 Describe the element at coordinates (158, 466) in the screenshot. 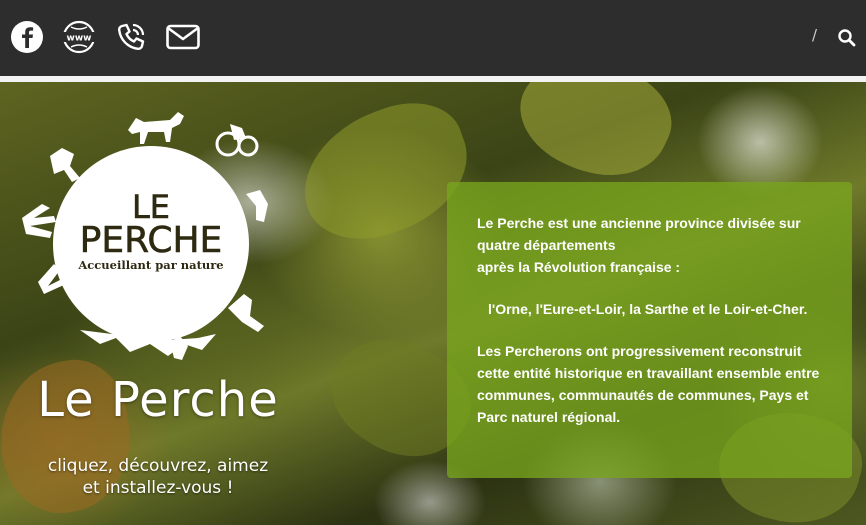

I see `hero-subtitle-line1: cliquez, découvrez, aimez` at that location.